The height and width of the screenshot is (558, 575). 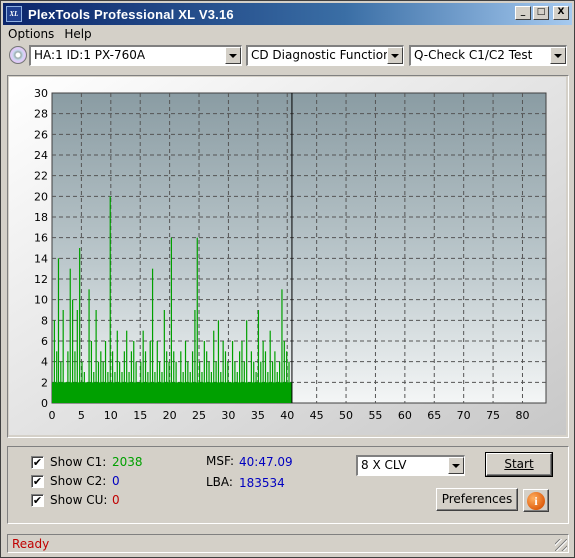 What do you see at coordinates (41, 114) in the screenshot?
I see `y-tick-label: 28` at bounding box center [41, 114].